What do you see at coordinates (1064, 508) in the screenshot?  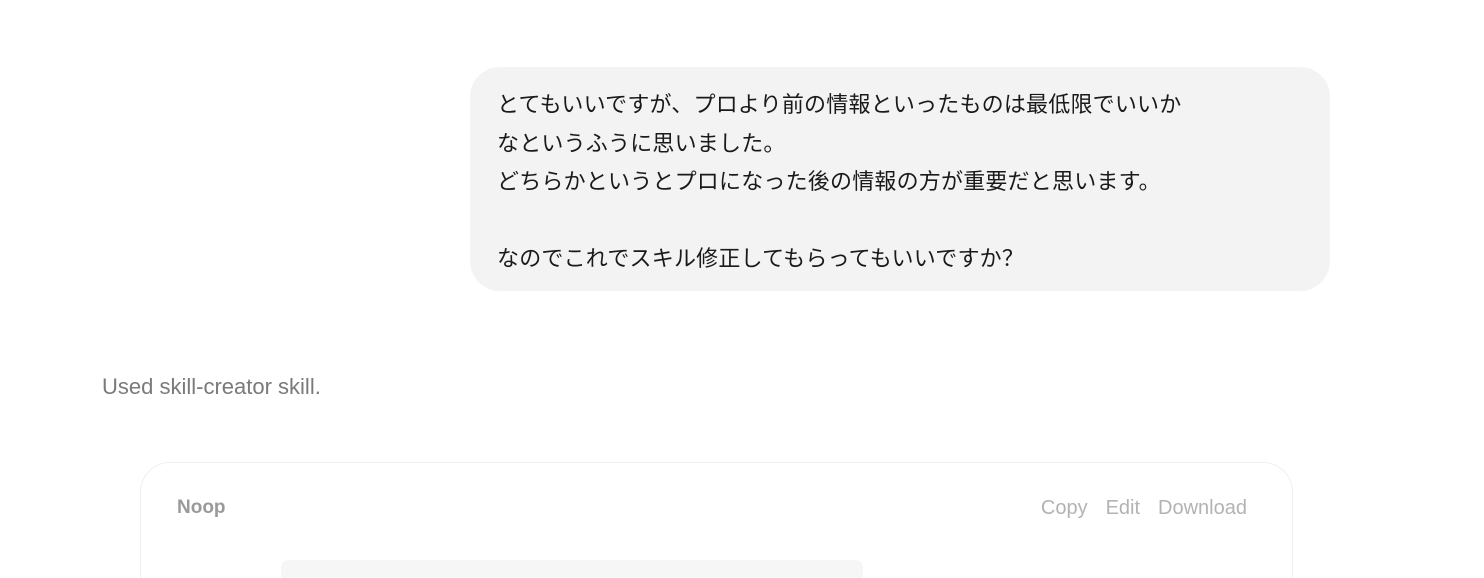 I see `copy-button: Copy` at bounding box center [1064, 508].